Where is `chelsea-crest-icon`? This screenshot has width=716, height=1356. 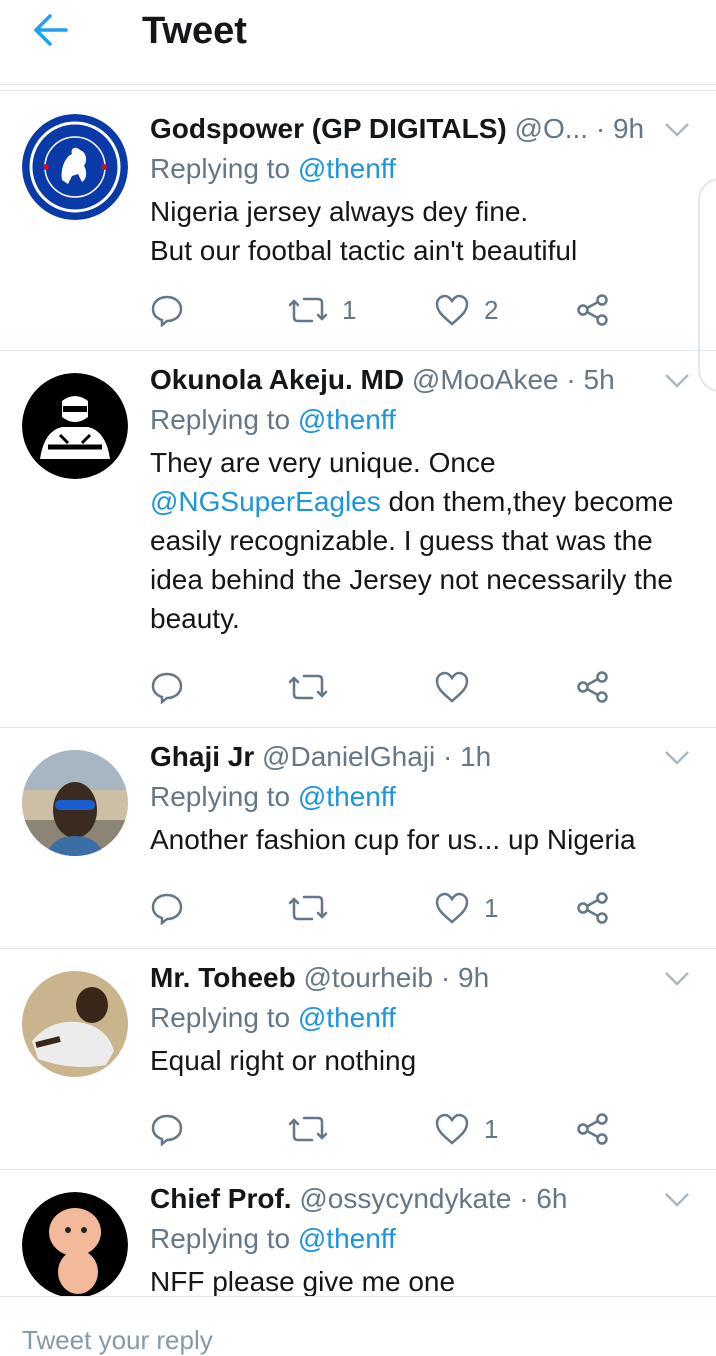 chelsea-crest-icon is located at coordinates (75, 167).